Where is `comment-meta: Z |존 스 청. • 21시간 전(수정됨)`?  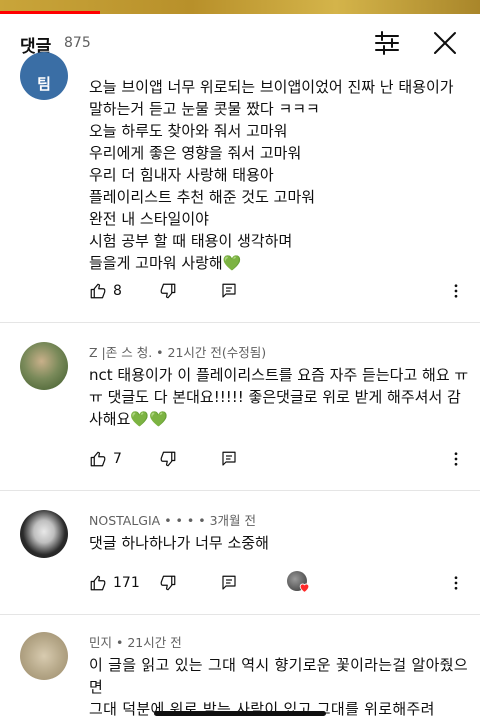
comment-meta: Z |존 스 청. • 21시간 전(수정됨) is located at coordinates (177, 351).